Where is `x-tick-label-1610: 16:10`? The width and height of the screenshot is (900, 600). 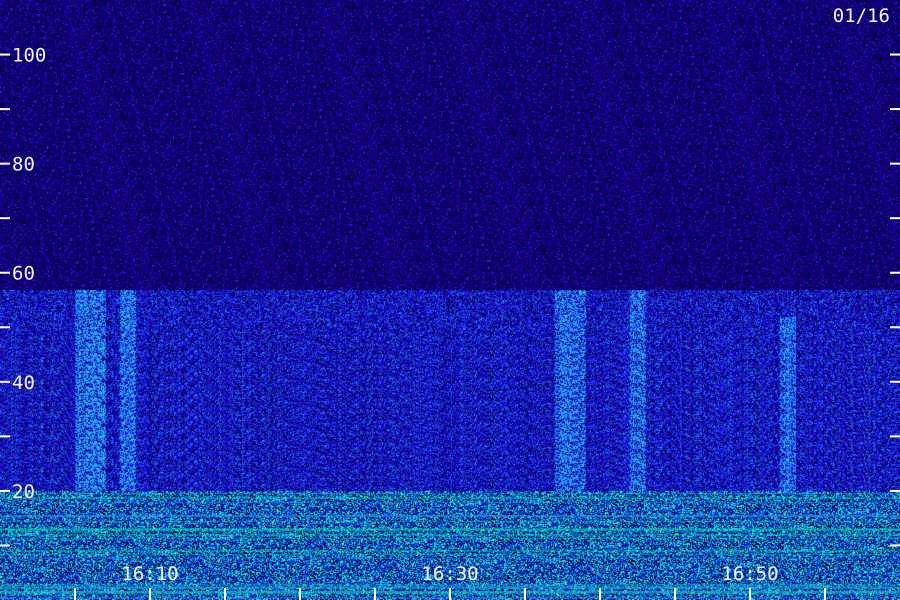 x-tick-label-1610: 16:10 is located at coordinates (149, 574).